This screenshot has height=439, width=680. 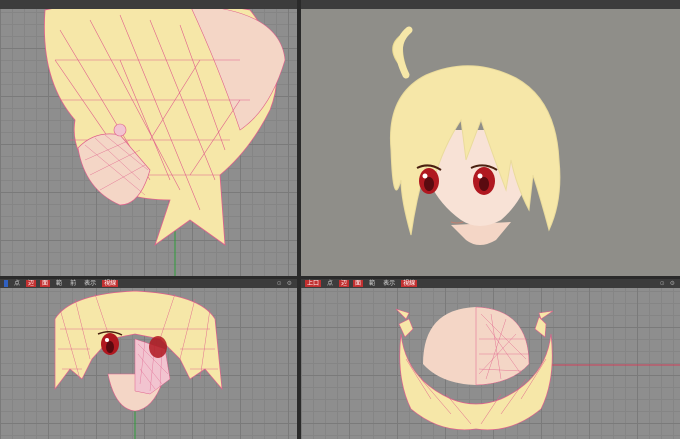 I want to click on head-top-view, so click(x=537, y=368).